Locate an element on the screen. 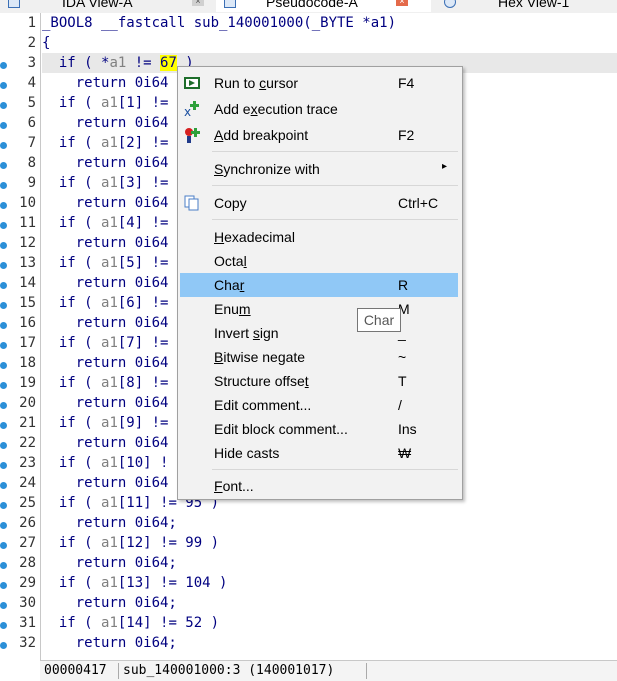  code-line: if ( a1[7] != is located at coordinates (105, 343).